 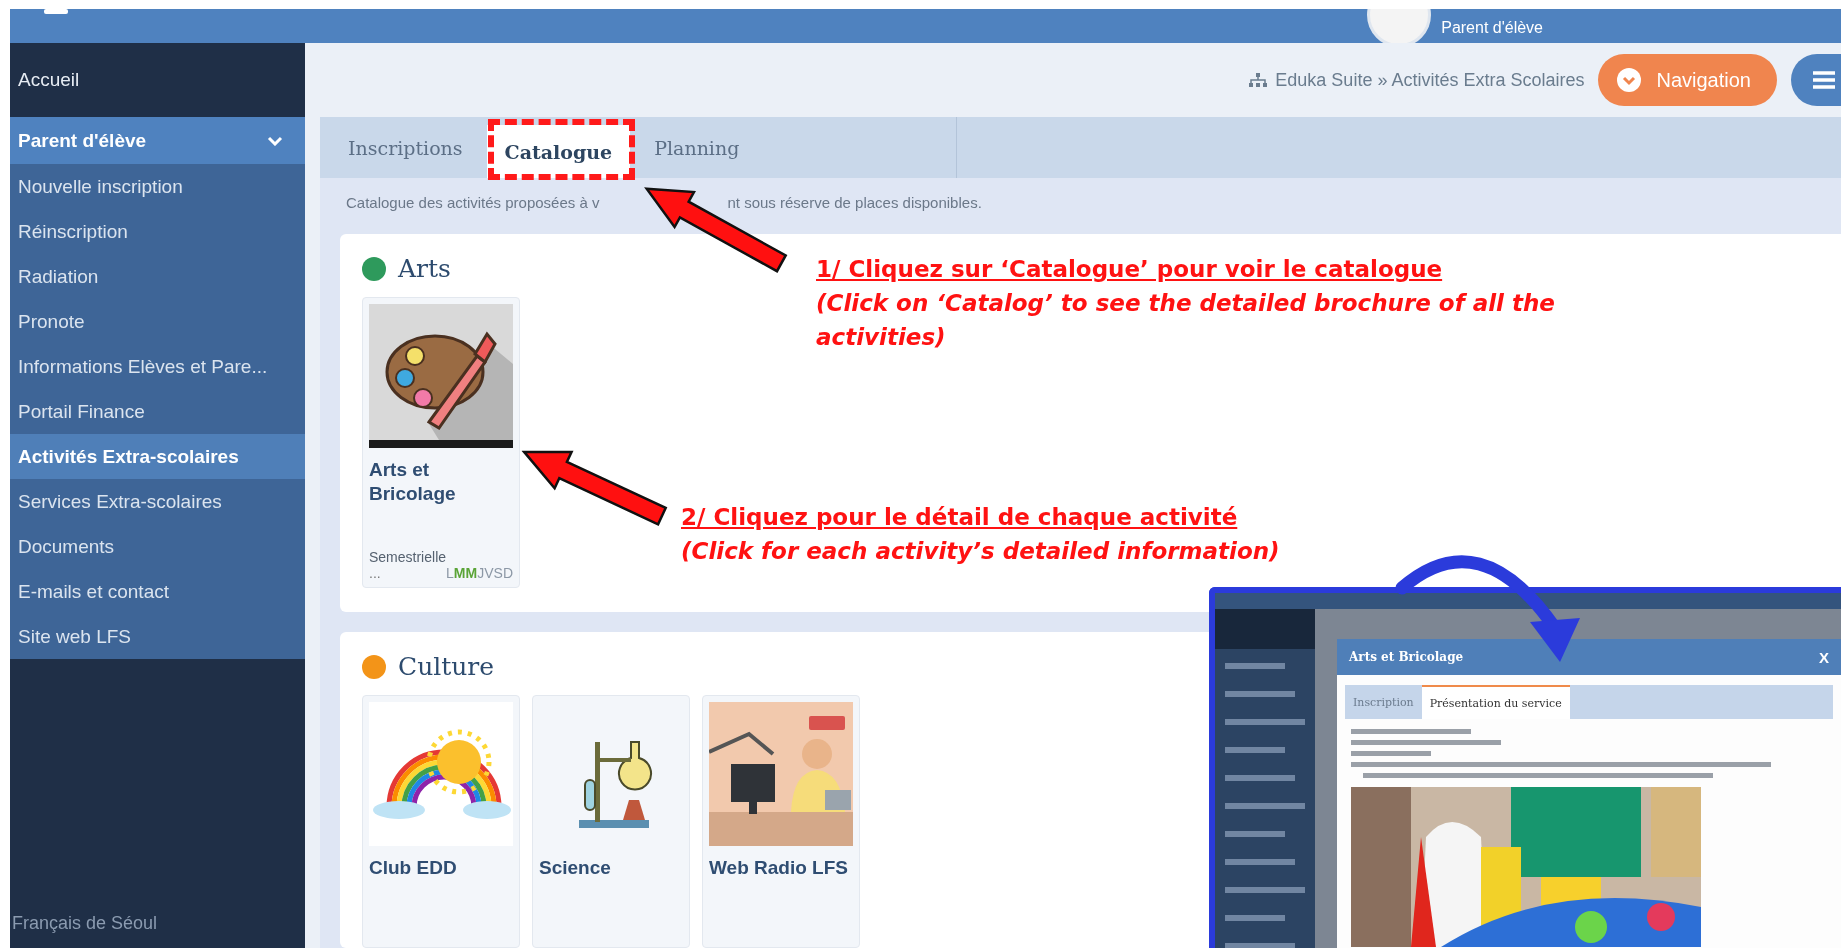 What do you see at coordinates (157, 591) in the screenshot?
I see `sidebar-item: E-mails et contact` at bounding box center [157, 591].